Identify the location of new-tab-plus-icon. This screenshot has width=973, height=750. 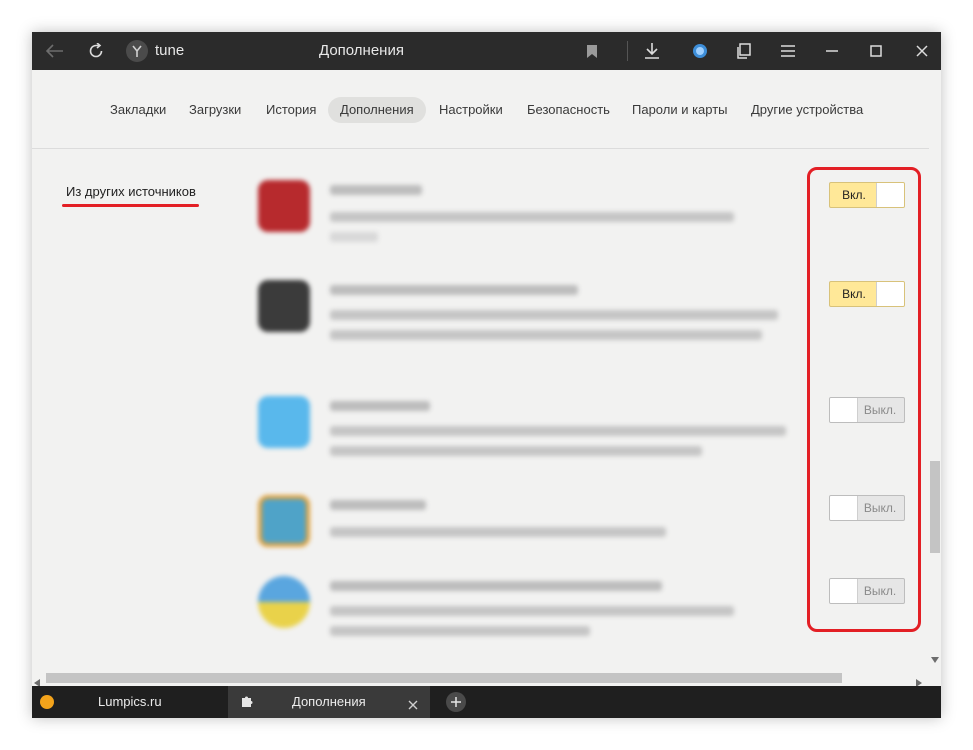
(456, 702).